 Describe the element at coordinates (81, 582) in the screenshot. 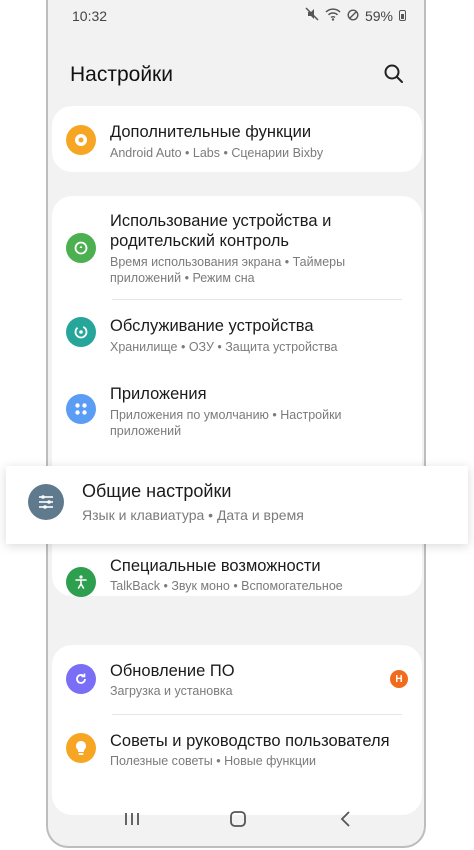

I see `accessibility-icon` at that location.